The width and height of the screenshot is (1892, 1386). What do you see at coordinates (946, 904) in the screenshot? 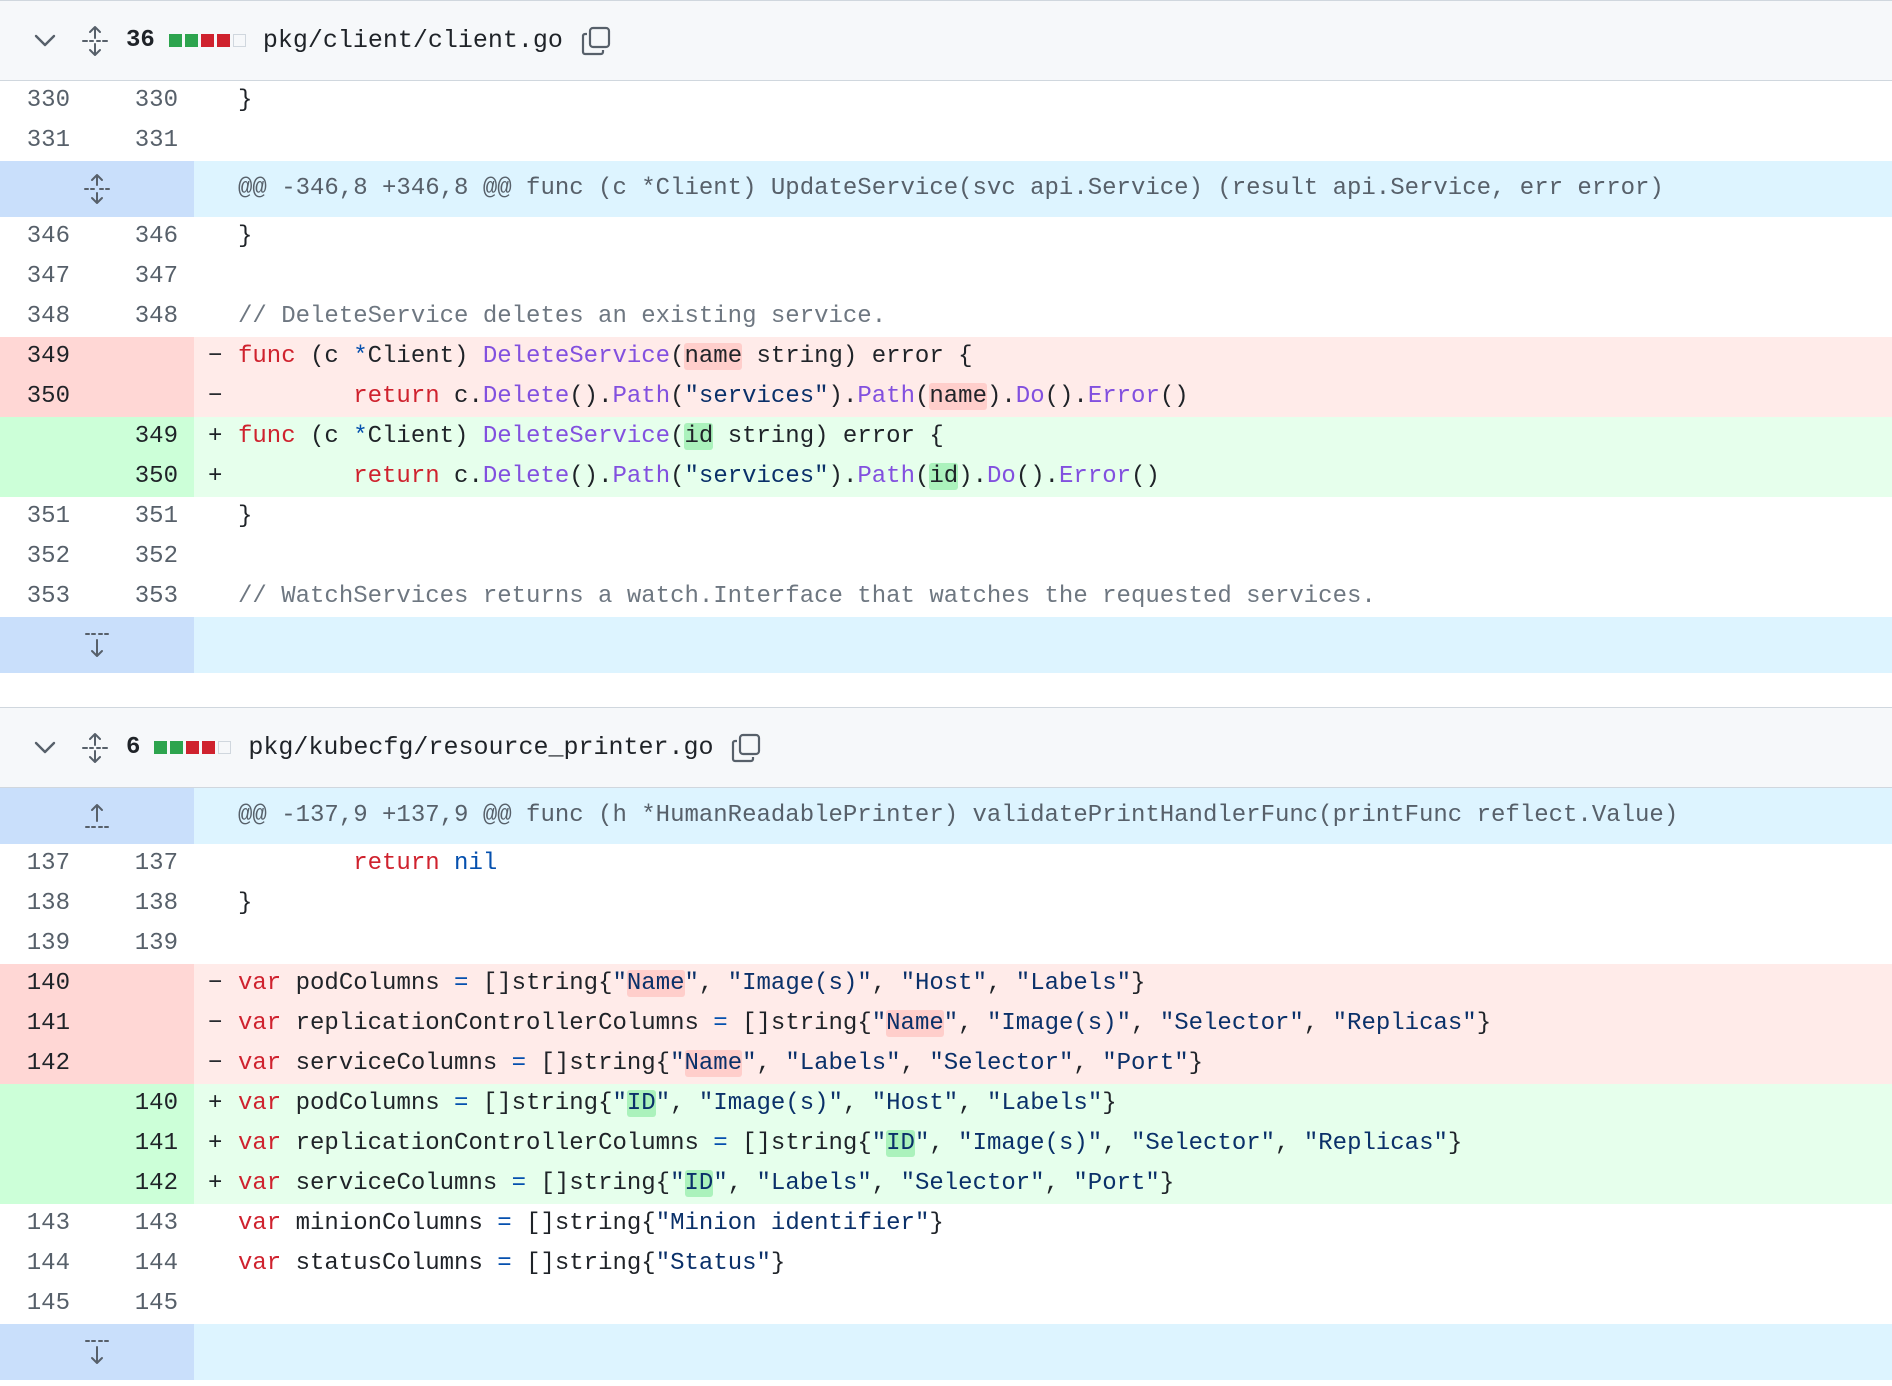
I see `diff-row: 138 138 }` at bounding box center [946, 904].